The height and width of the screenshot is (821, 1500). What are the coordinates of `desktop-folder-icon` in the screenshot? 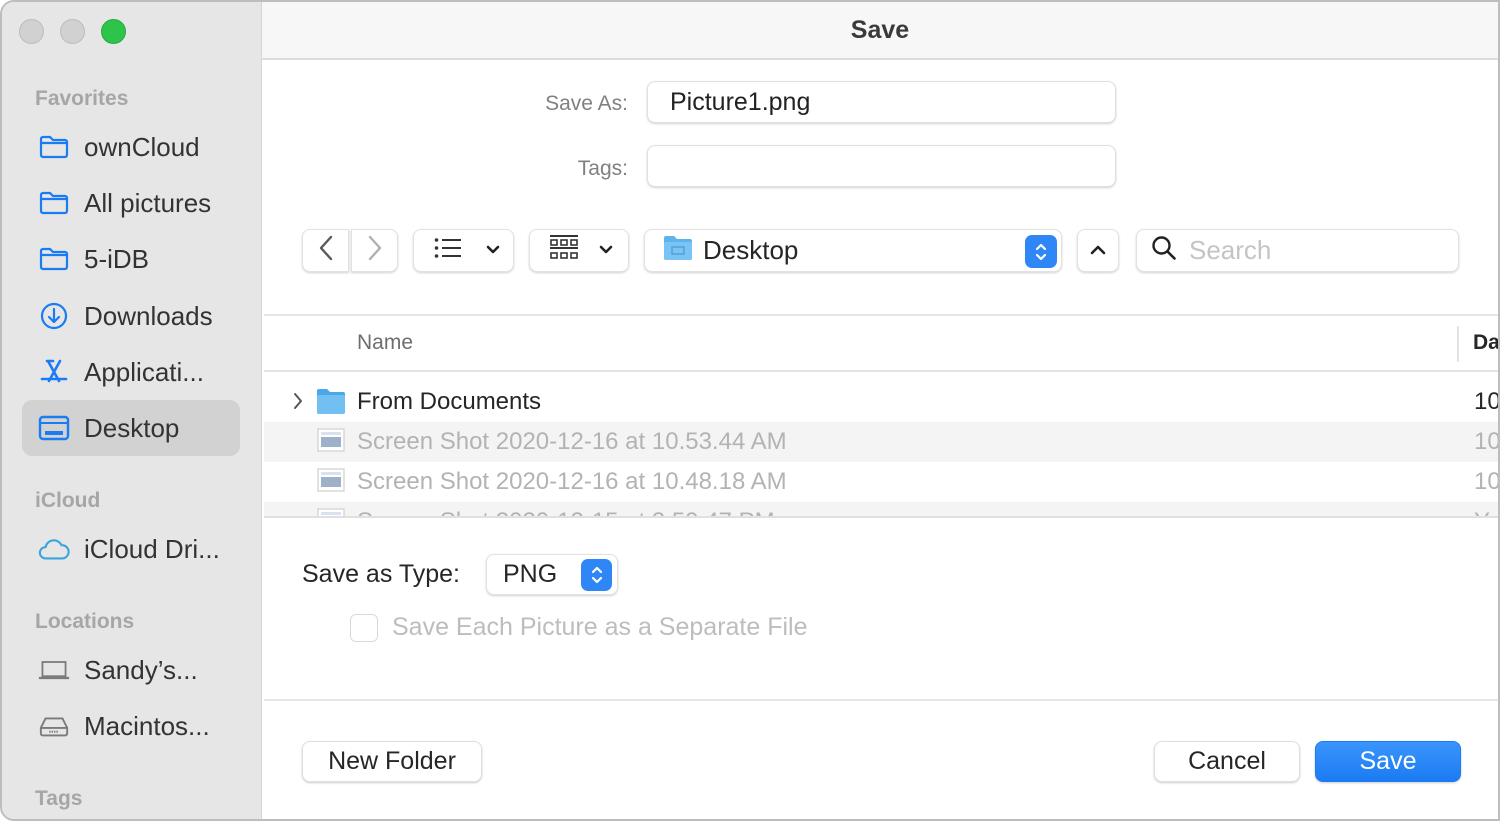 It's located at (678, 250).